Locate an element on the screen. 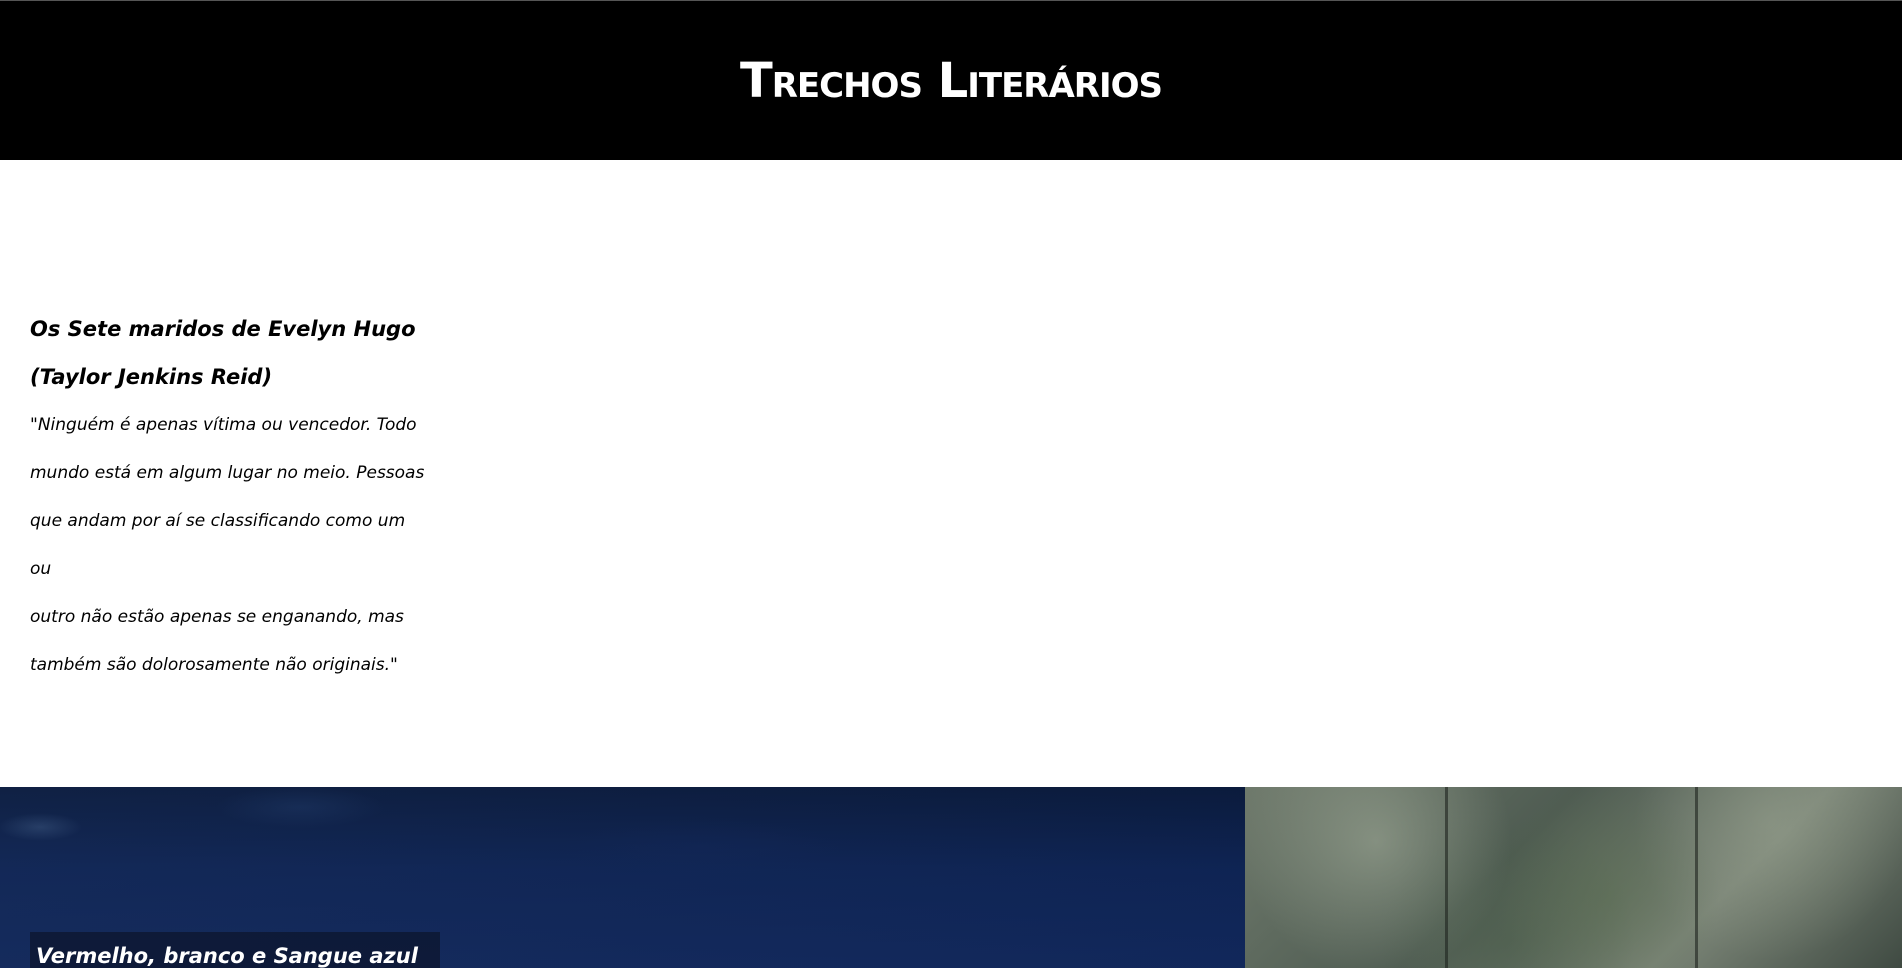  excerpt-caption-box: Vermelho, branco e Sangue azul is located at coordinates (235, 950).